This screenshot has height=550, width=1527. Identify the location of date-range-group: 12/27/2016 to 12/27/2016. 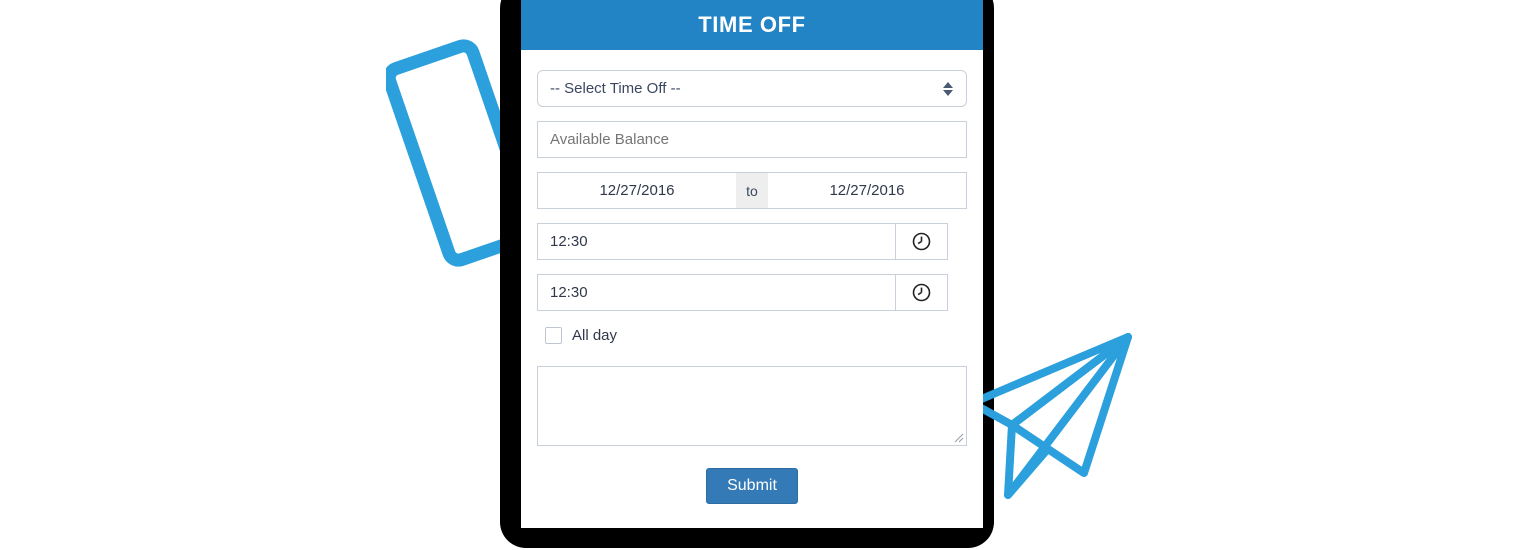
(752, 190).